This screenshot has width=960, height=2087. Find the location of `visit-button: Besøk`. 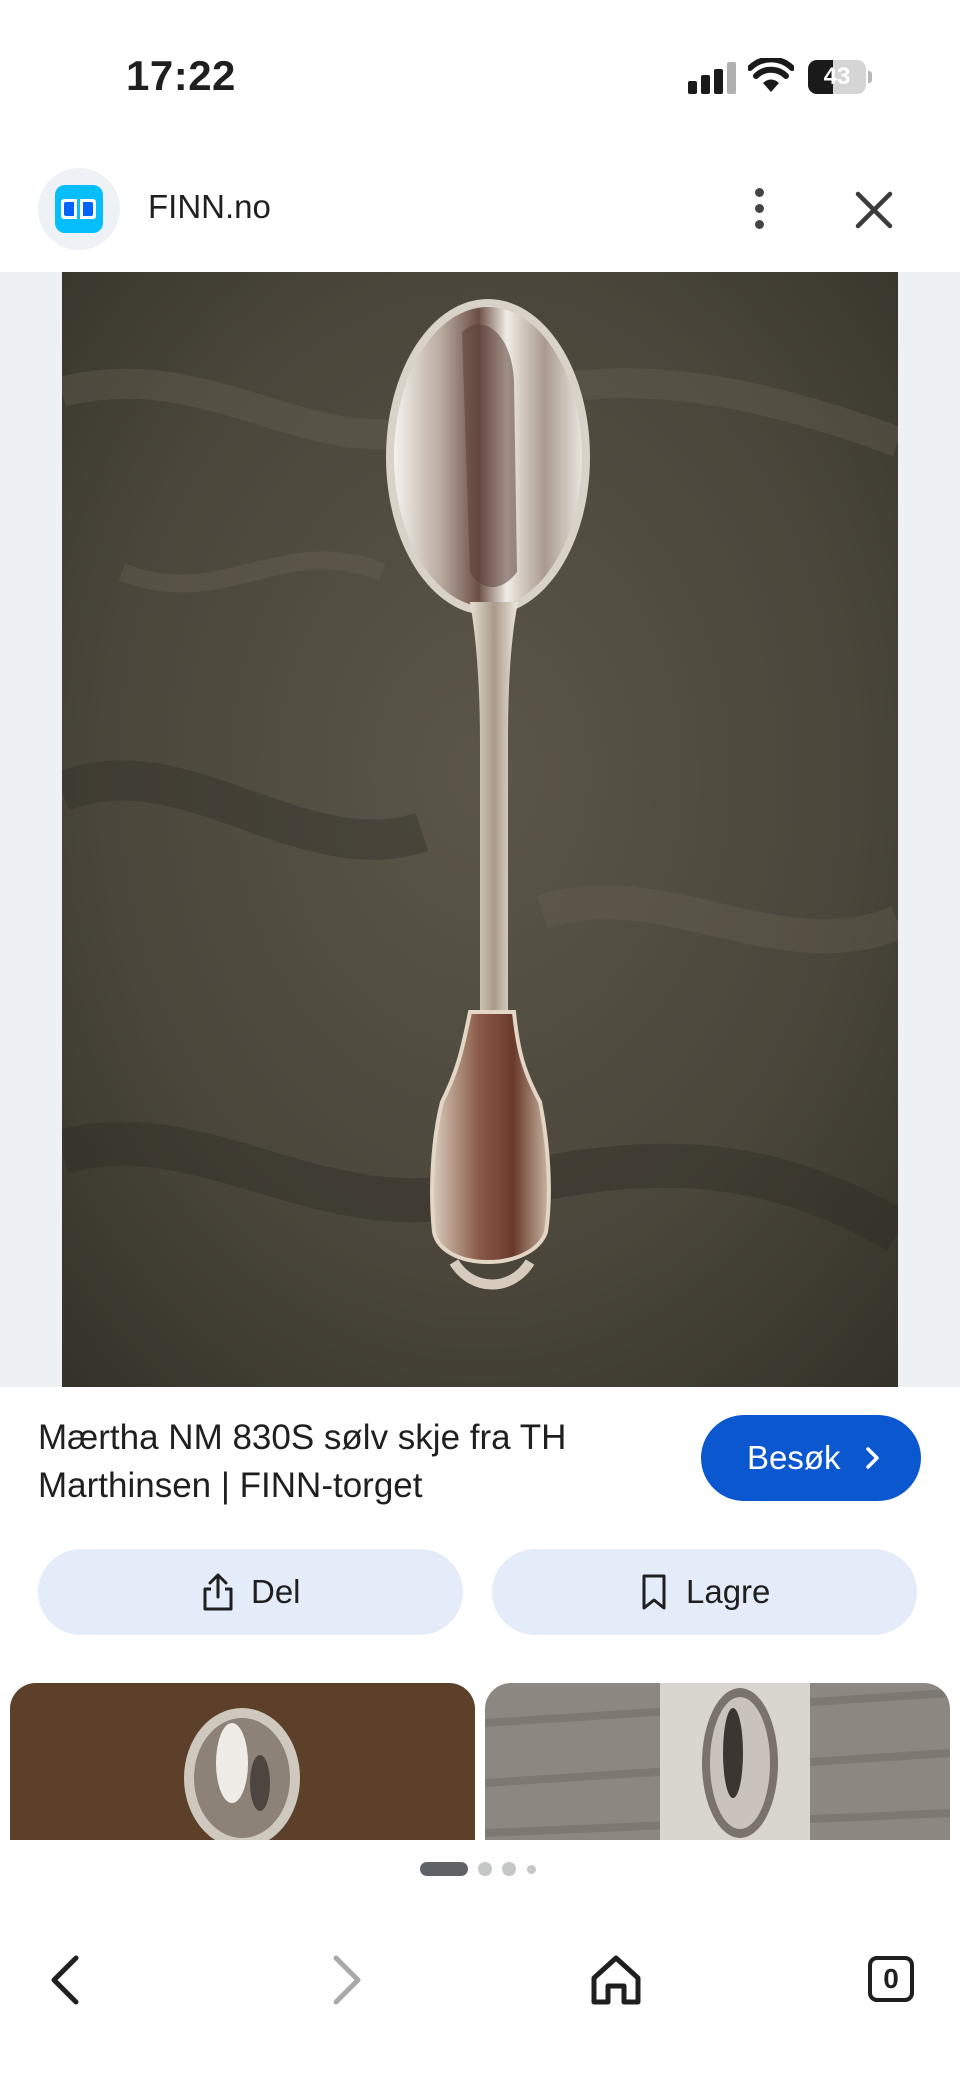

visit-button: Besøk is located at coordinates (811, 1458).